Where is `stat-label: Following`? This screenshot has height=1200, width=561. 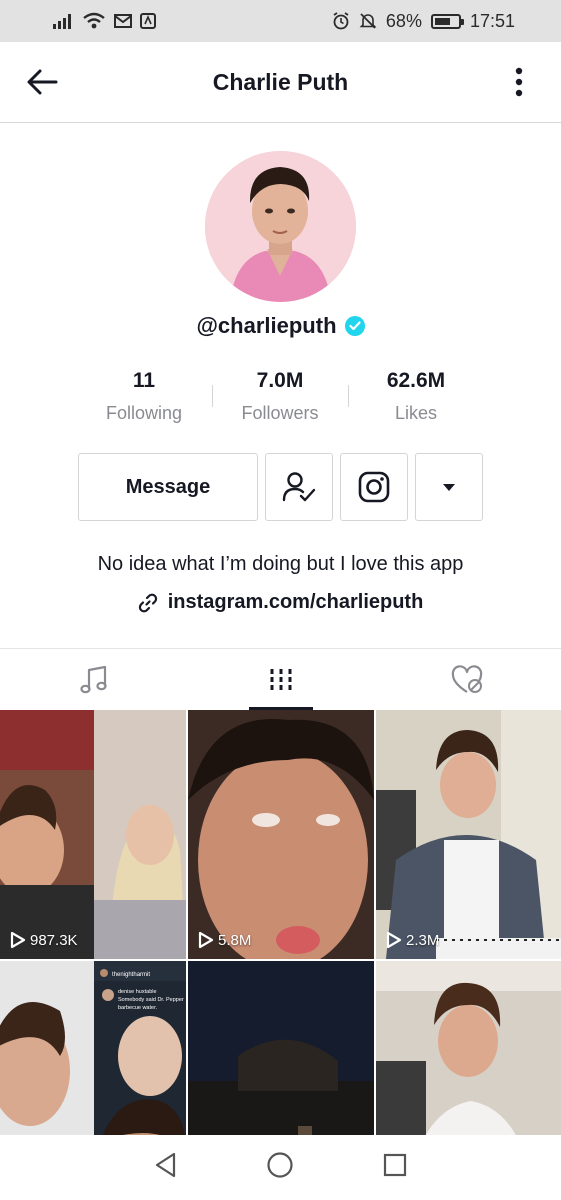
stat-label: Following is located at coordinates (144, 413).